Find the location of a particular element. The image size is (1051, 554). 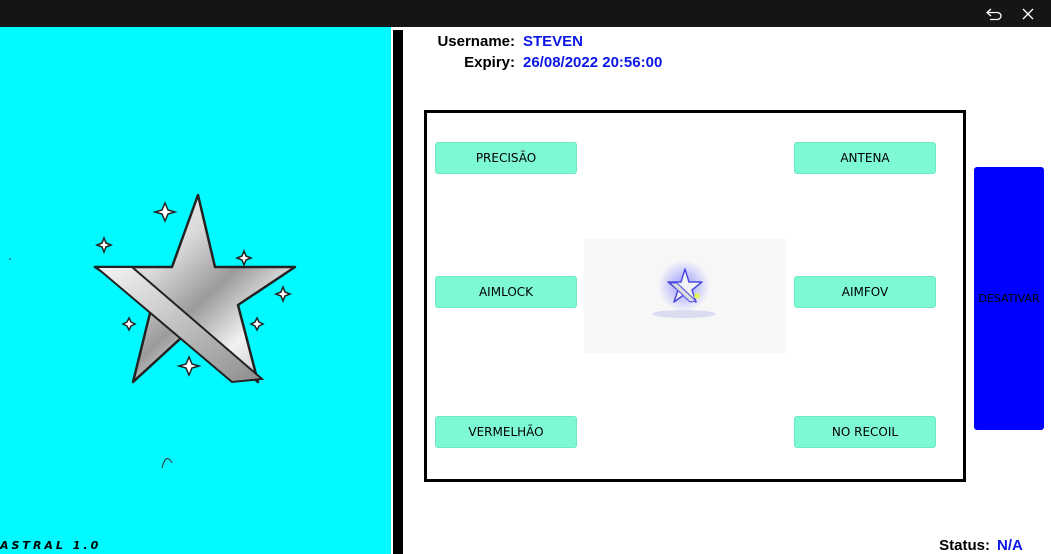

expiry-value: 26/08/2022 20:56:00 is located at coordinates (593, 62).